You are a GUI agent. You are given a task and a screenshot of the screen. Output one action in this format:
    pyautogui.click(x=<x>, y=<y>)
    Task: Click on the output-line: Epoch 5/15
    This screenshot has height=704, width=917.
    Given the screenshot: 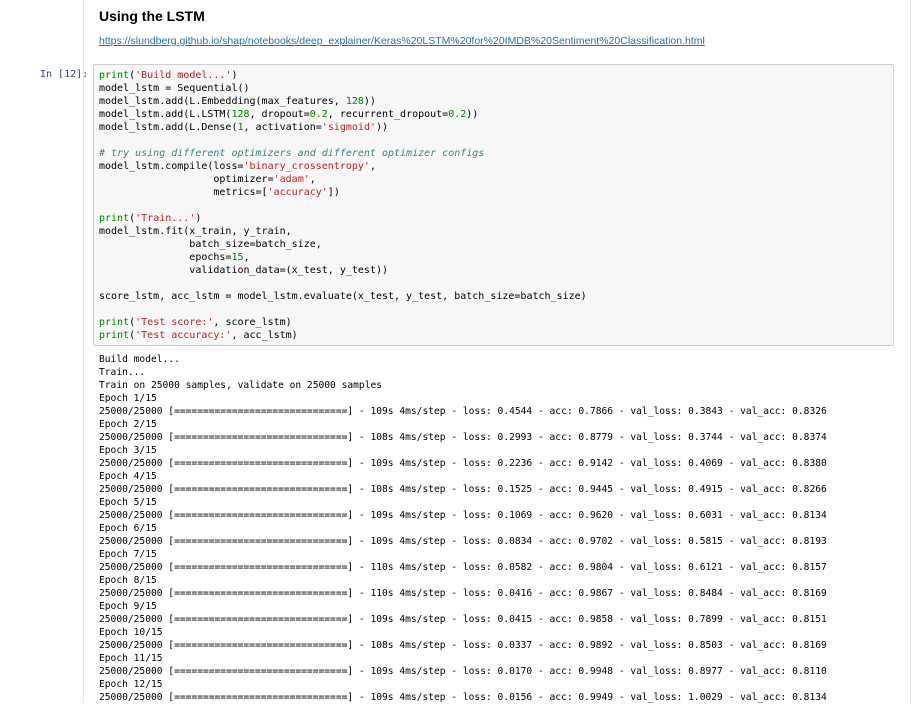 What is the action you would take?
    pyautogui.click(x=128, y=502)
    